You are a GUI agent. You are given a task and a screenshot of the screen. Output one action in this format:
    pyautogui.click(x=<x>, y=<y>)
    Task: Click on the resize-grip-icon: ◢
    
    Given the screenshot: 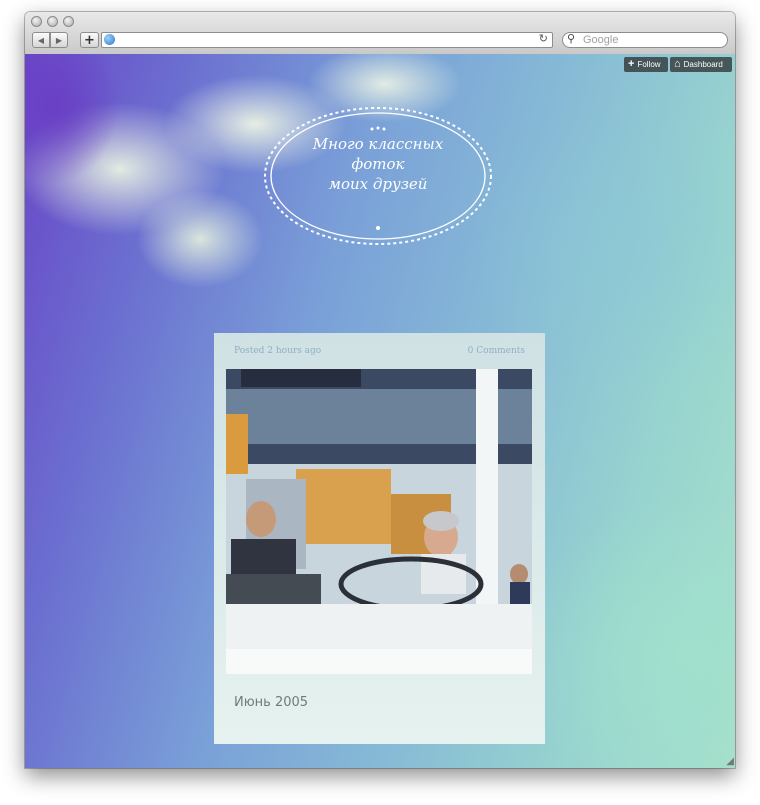 What is the action you would take?
    pyautogui.click(x=730, y=761)
    